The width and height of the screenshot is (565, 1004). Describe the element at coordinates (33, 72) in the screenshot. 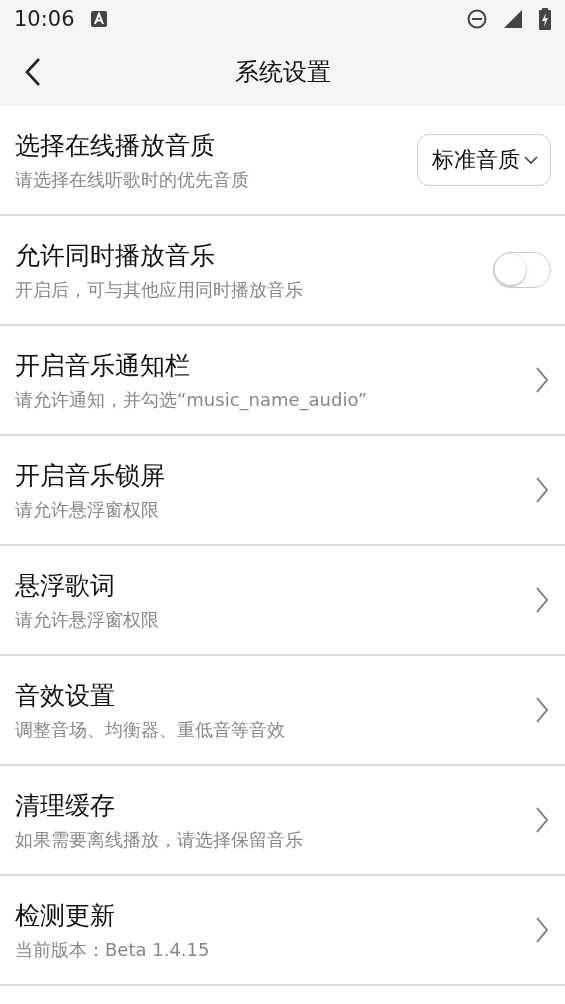

I see `back-button` at that location.